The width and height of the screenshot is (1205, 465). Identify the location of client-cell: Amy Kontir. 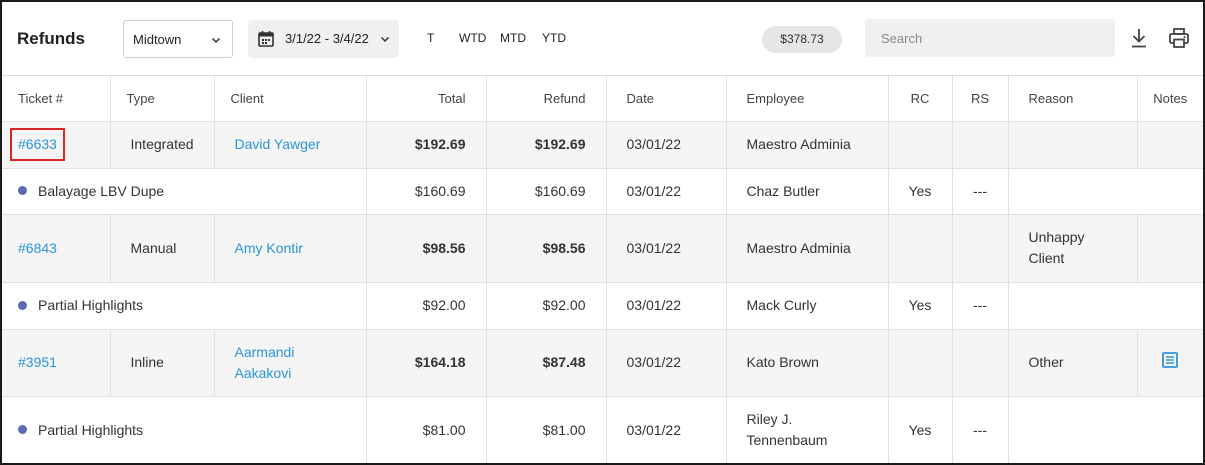
(290, 248).